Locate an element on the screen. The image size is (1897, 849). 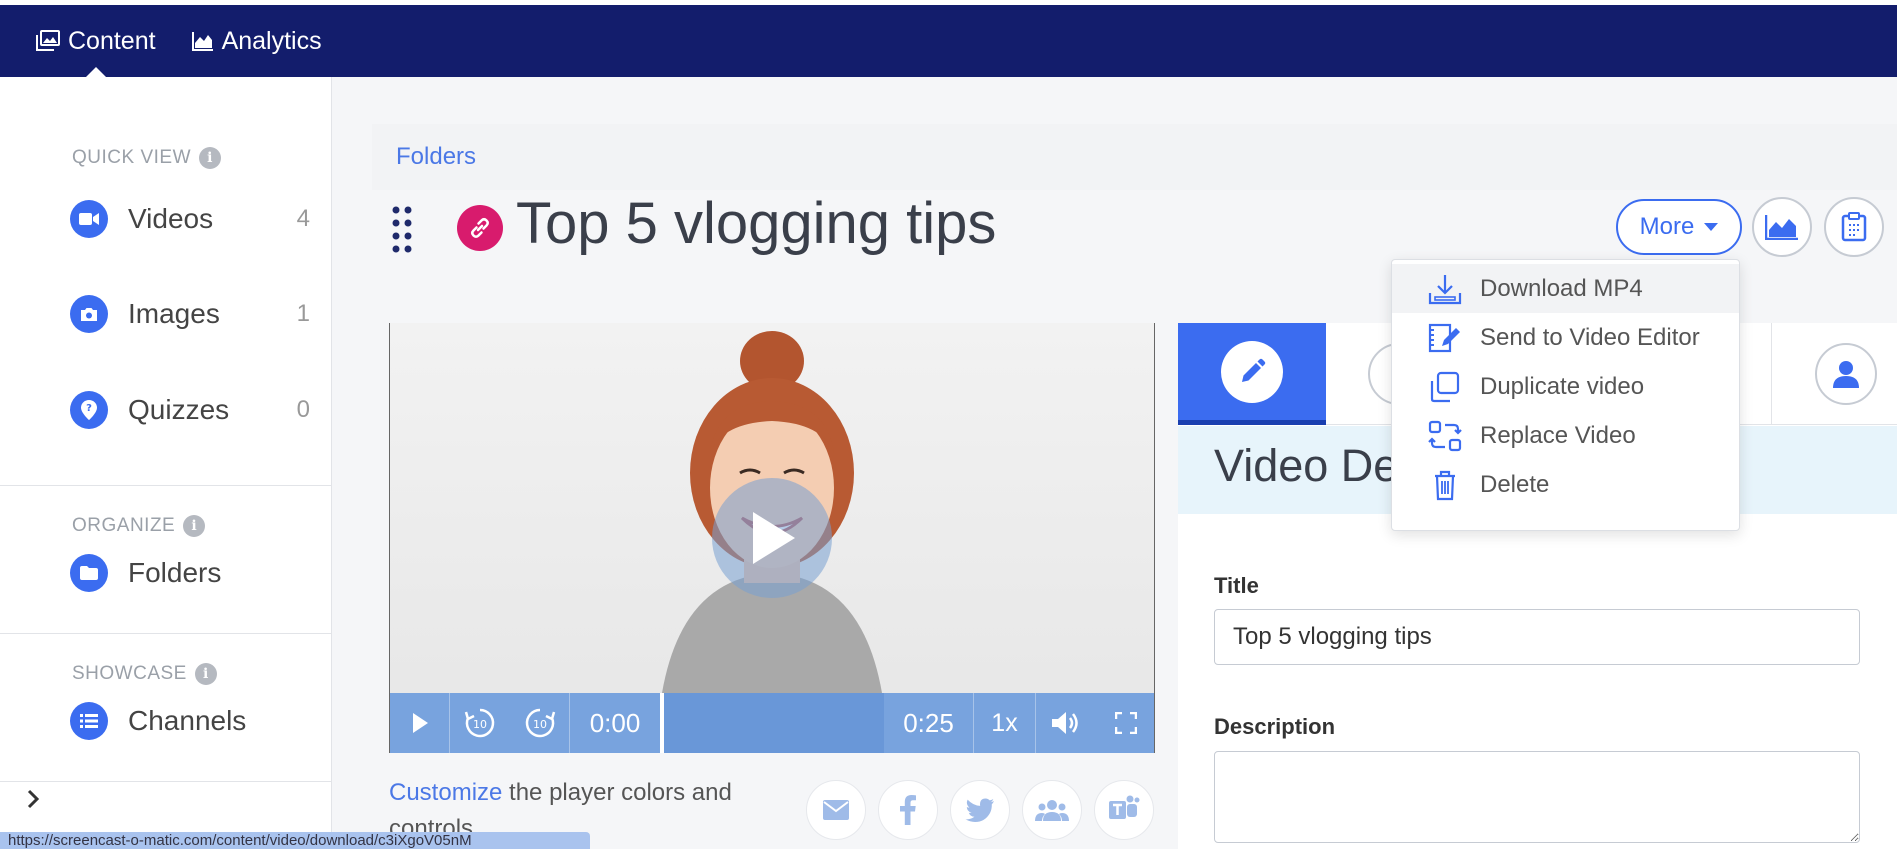
sidebar-item-folders: Folders is located at coordinates (190, 573).